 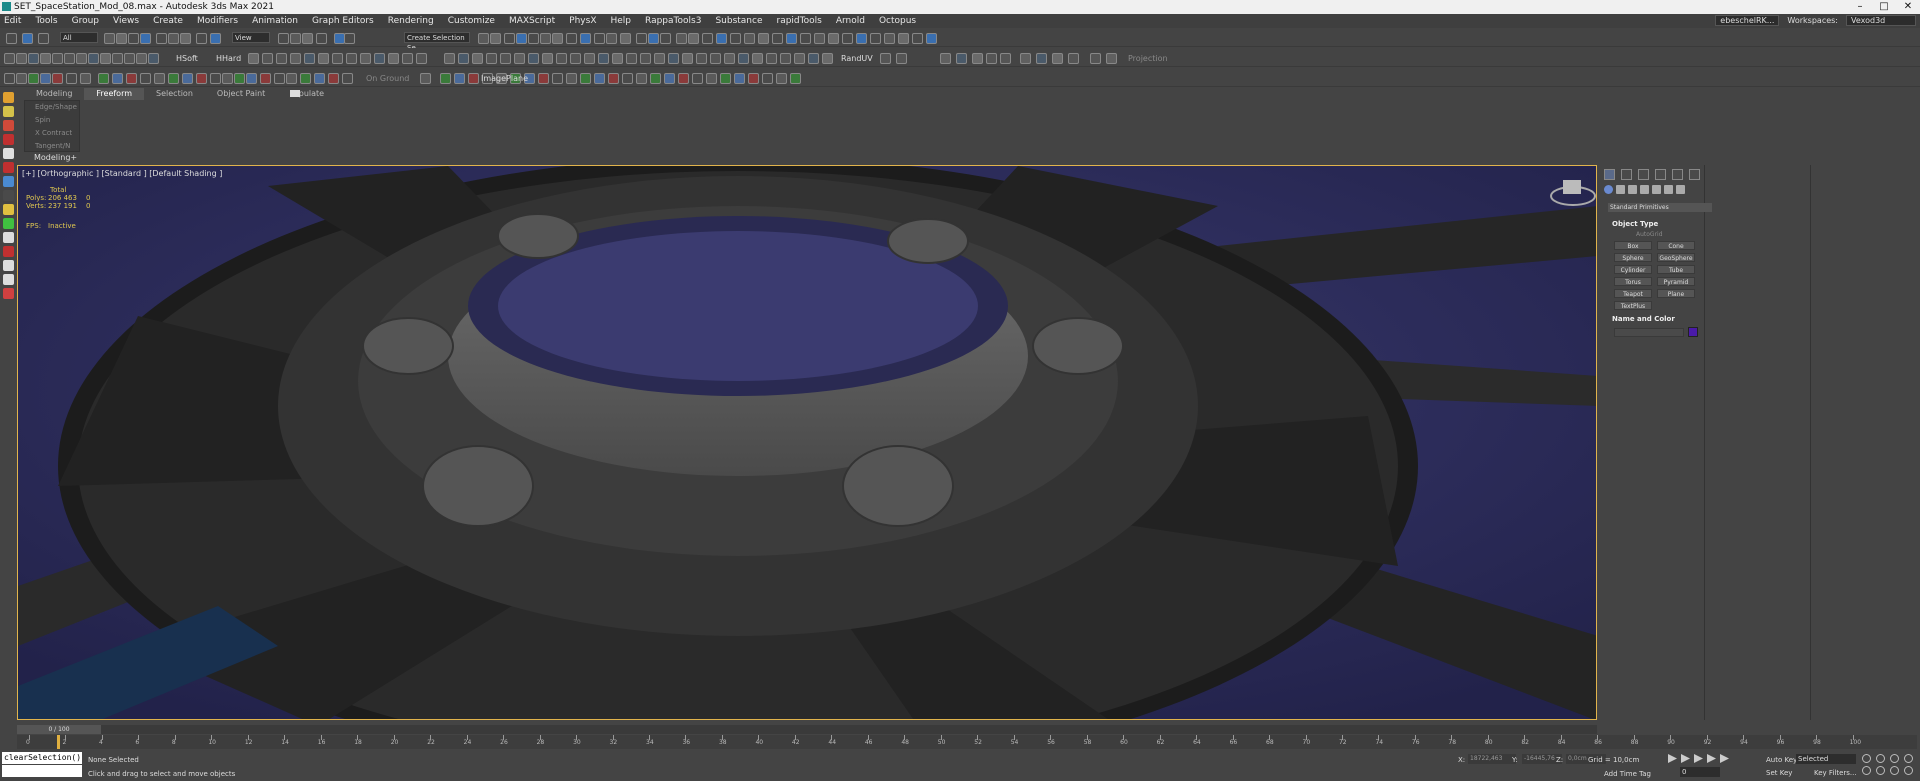 I want to click on go-to-end-icon, so click(x=1724, y=758).